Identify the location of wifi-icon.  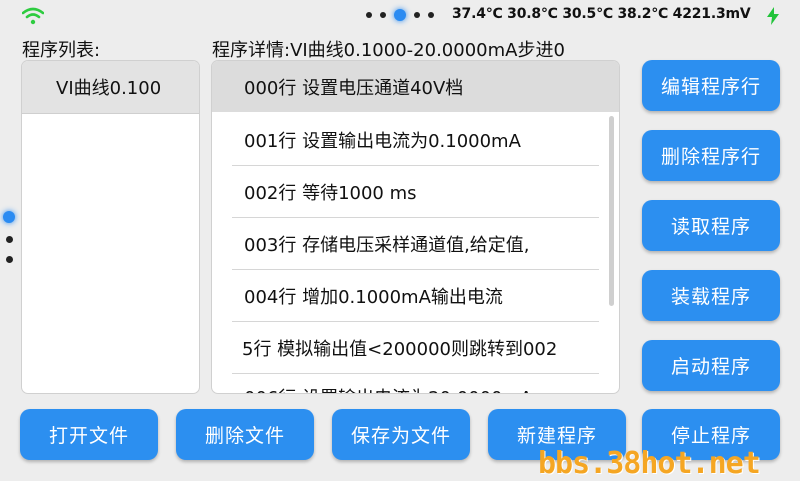
(33, 16).